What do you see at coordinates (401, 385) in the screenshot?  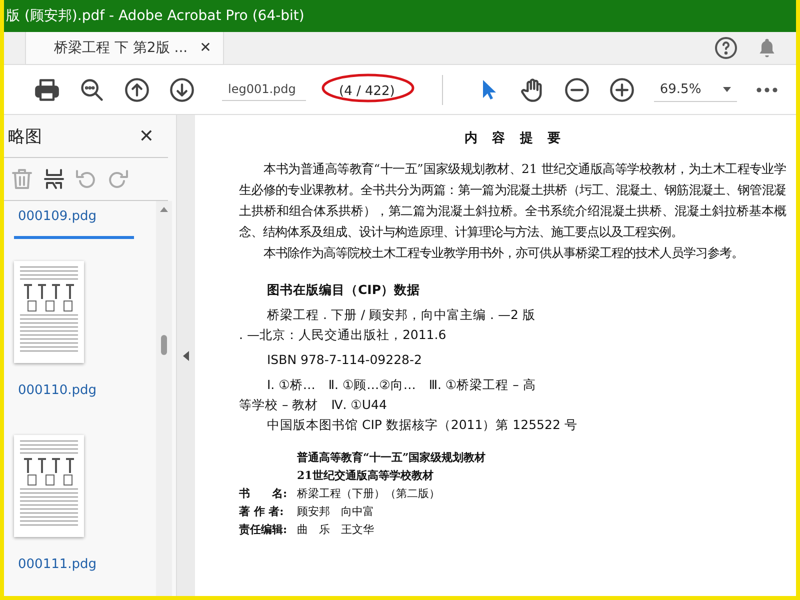 I see `cip-line: Ⅰ. ①桥… Ⅱ. ①顾…②向… Ⅲ. ①桥梁工程 – 高` at bounding box center [401, 385].